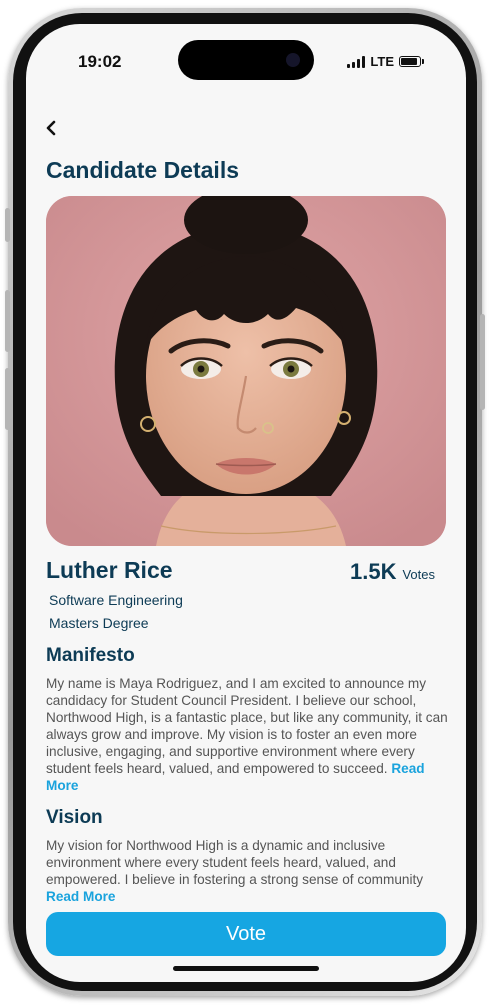 The height and width of the screenshot is (1006, 492). I want to click on signal-icon, so click(356, 61).